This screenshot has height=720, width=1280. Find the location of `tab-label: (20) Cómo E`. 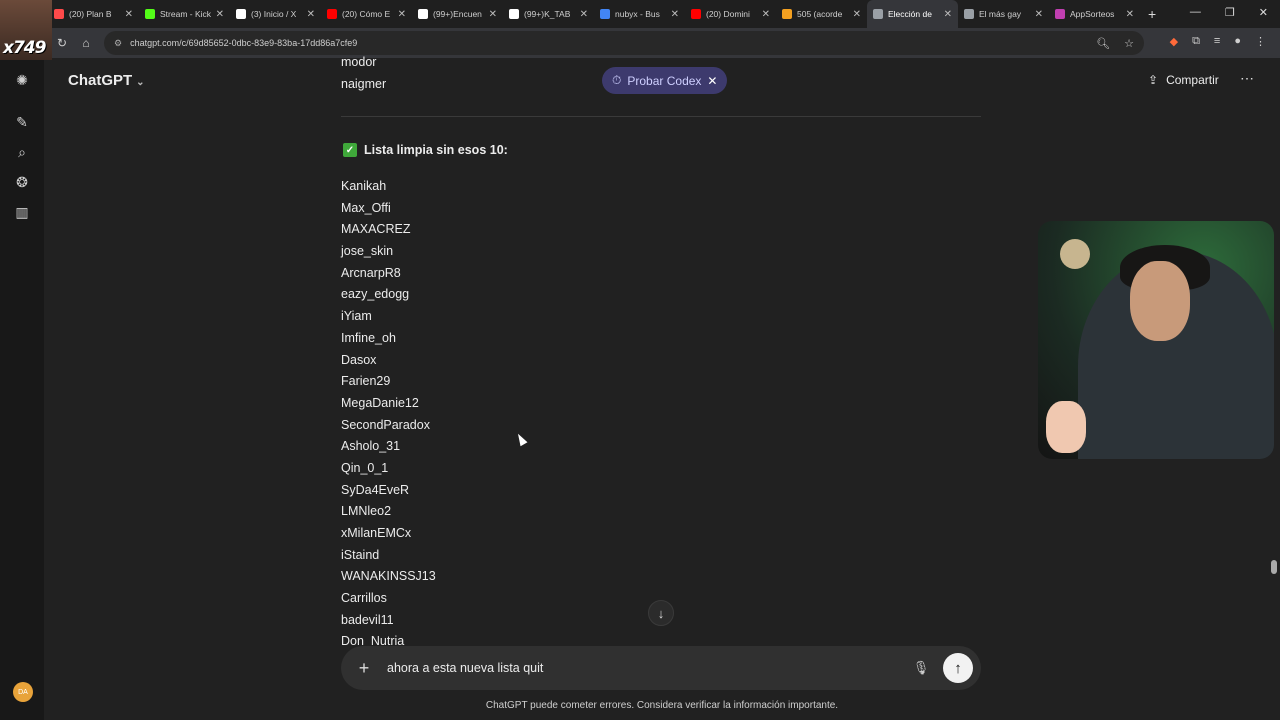

tab-label: (20) Cómo E is located at coordinates (366, 14).